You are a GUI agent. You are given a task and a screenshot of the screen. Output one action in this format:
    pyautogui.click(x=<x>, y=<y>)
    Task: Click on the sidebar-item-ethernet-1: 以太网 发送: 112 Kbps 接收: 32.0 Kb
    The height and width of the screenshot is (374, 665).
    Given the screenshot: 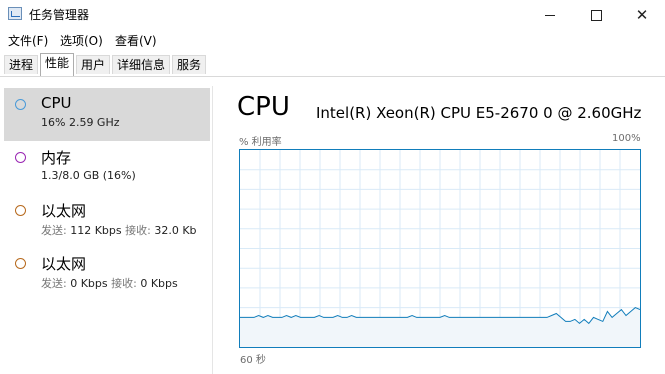 What is the action you would take?
    pyautogui.click(x=107, y=220)
    